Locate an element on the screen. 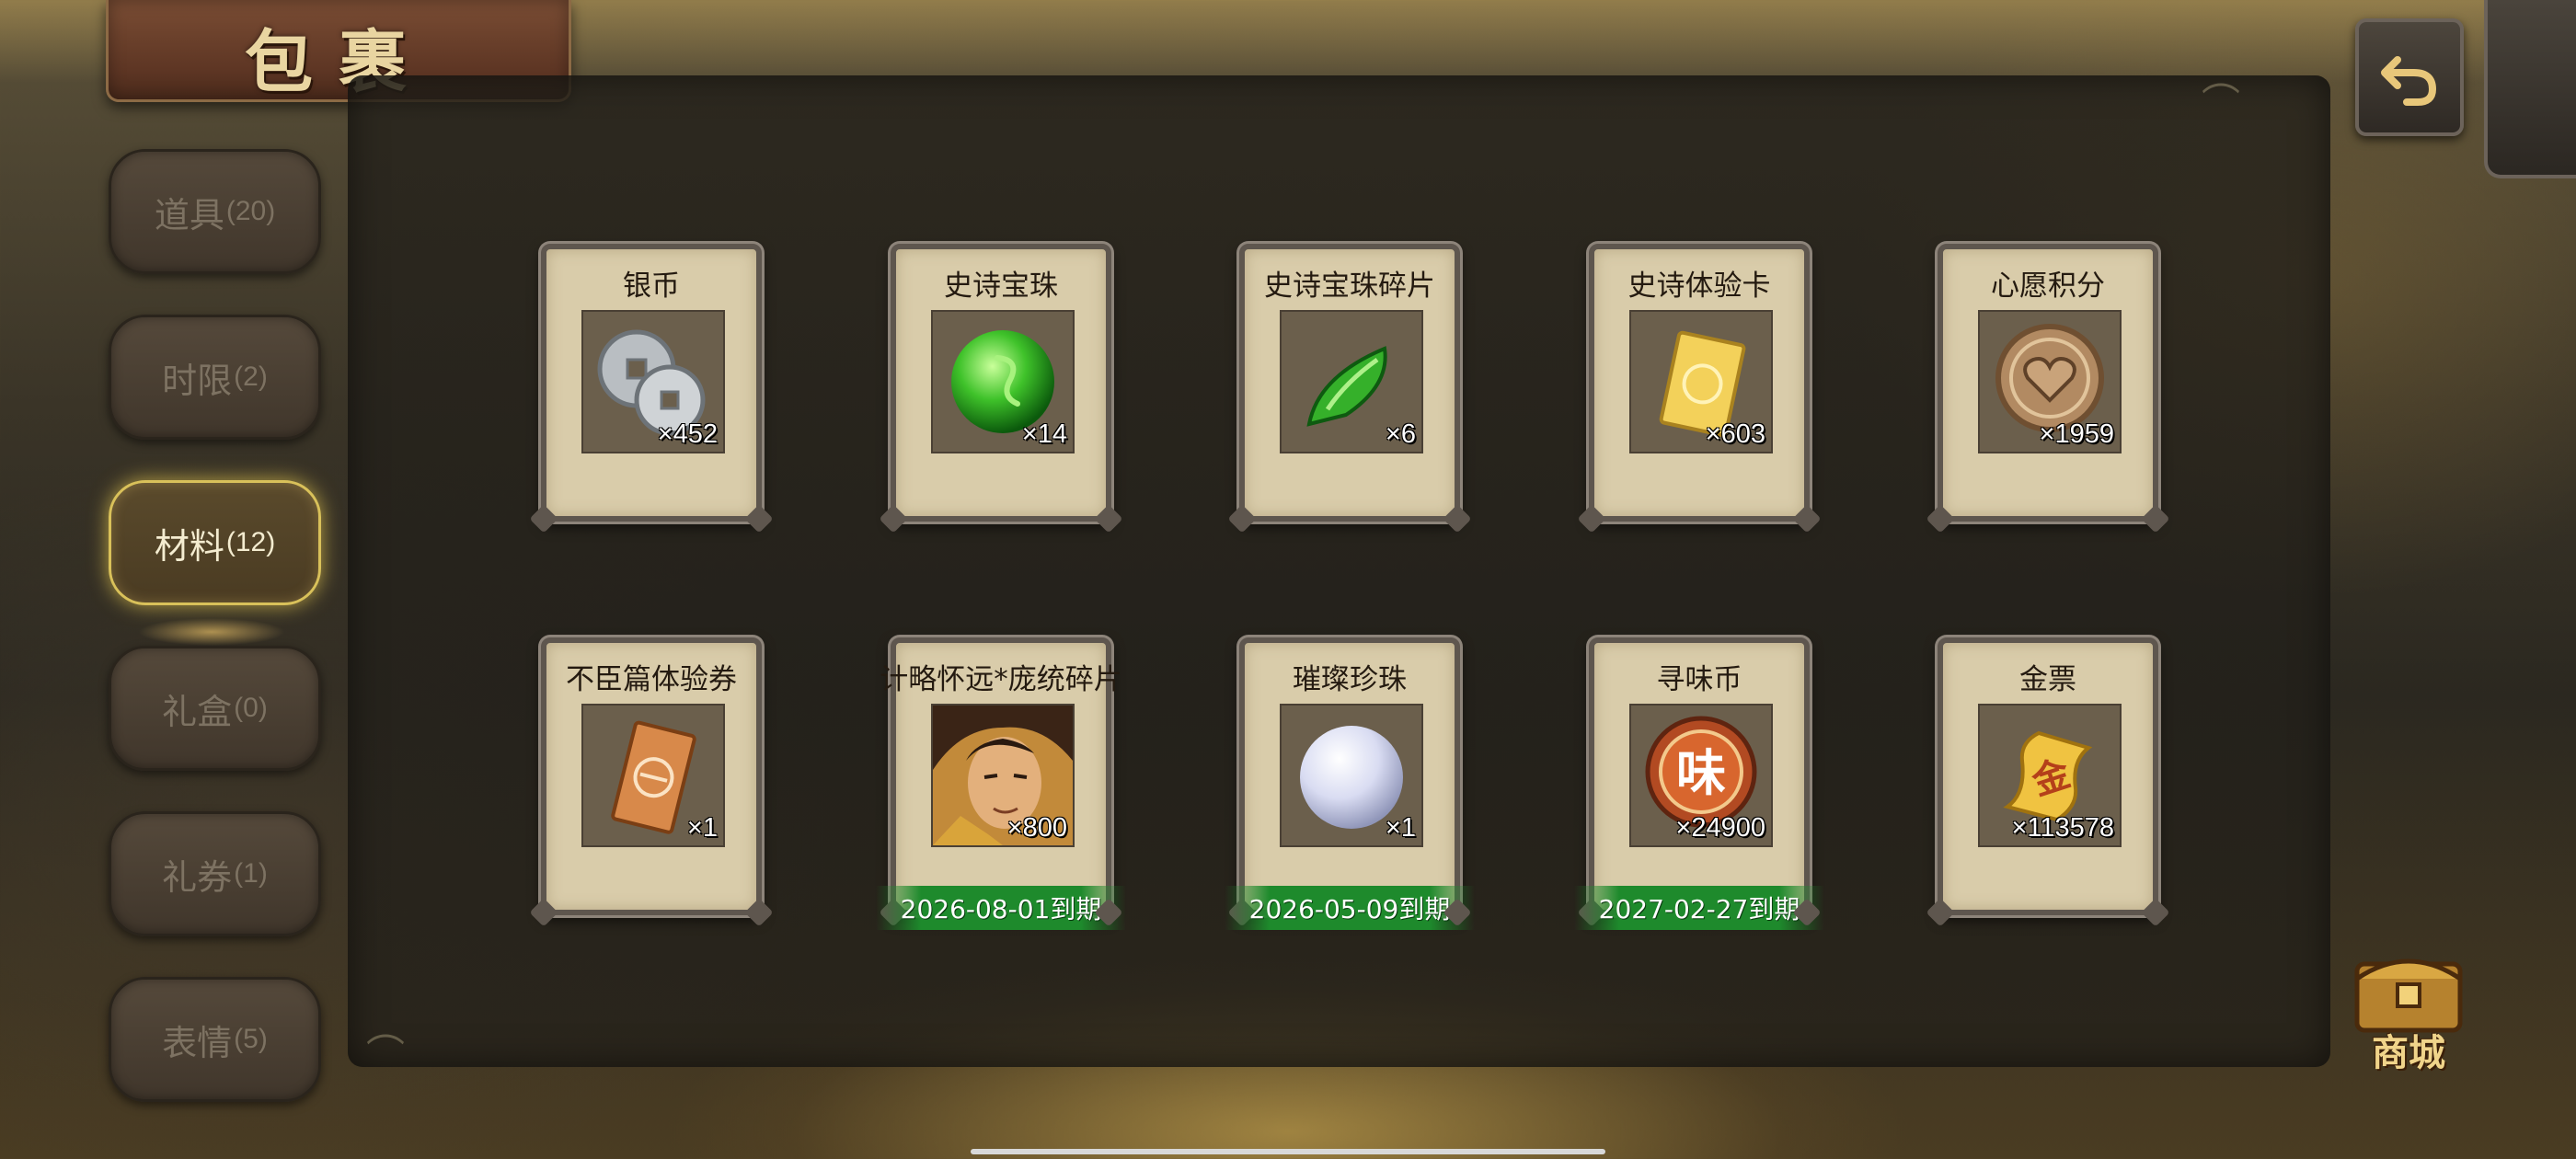 The width and height of the screenshot is (2576, 1159). tab-count: (20) is located at coordinates (251, 211).